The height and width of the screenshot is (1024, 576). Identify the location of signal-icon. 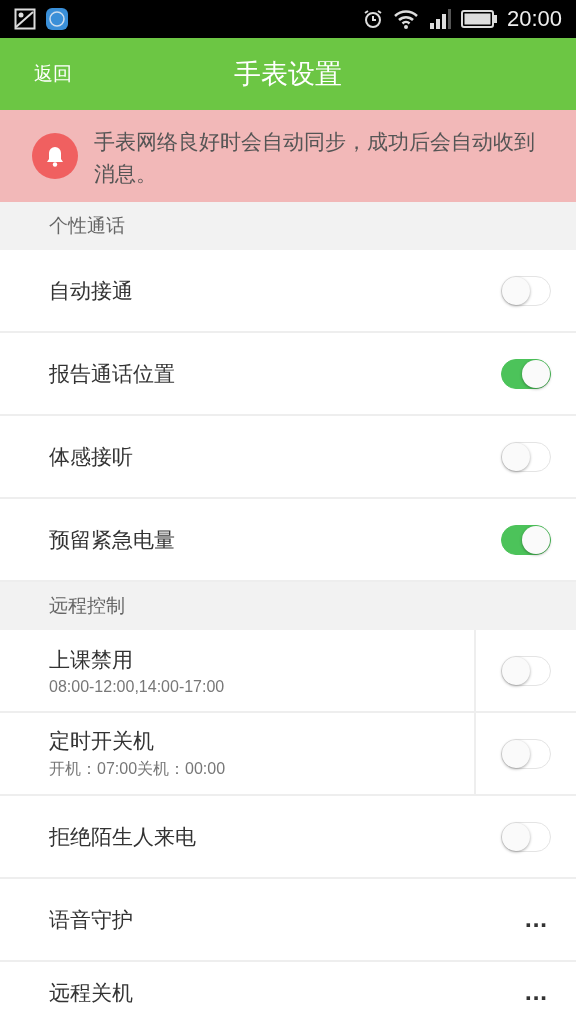
(439, 19).